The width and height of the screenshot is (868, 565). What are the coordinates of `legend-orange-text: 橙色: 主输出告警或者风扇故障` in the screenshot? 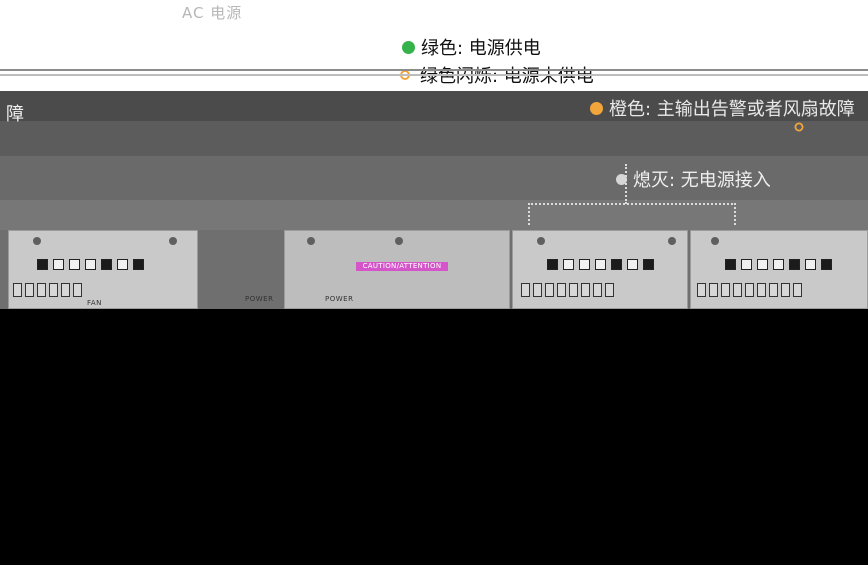 It's located at (732, 109).